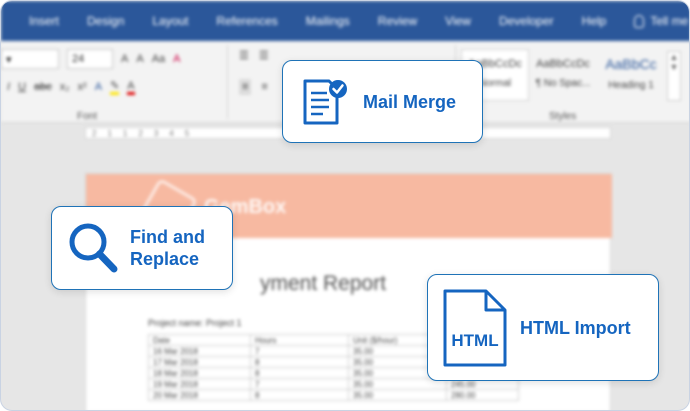 The width and height of the screenshot is (690, 411). Describe the element at coordinates (78, 59) in the screenshot. I see `font-size-value: 24` at that location.